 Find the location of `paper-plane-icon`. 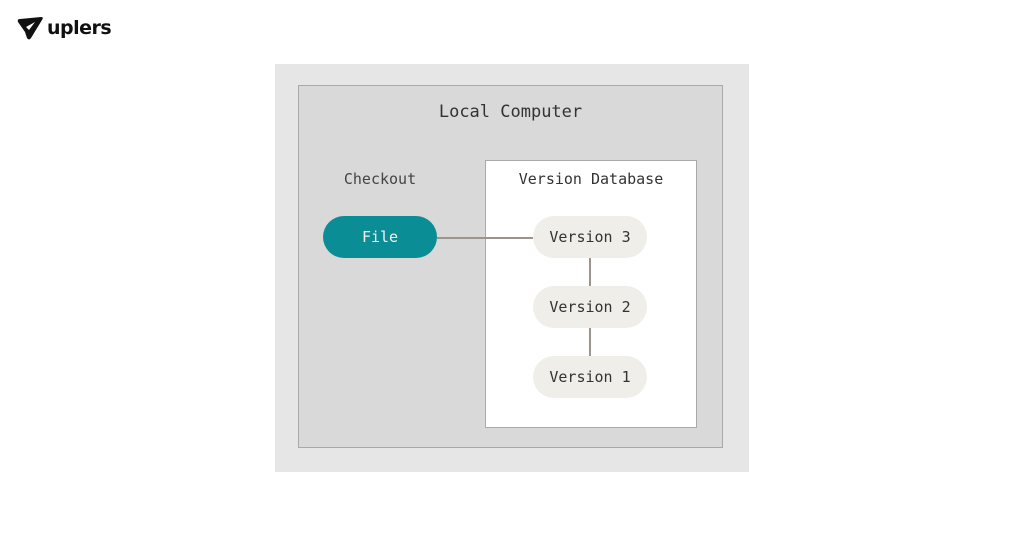

paper-plane-icon is located at coordinates (30, 28).